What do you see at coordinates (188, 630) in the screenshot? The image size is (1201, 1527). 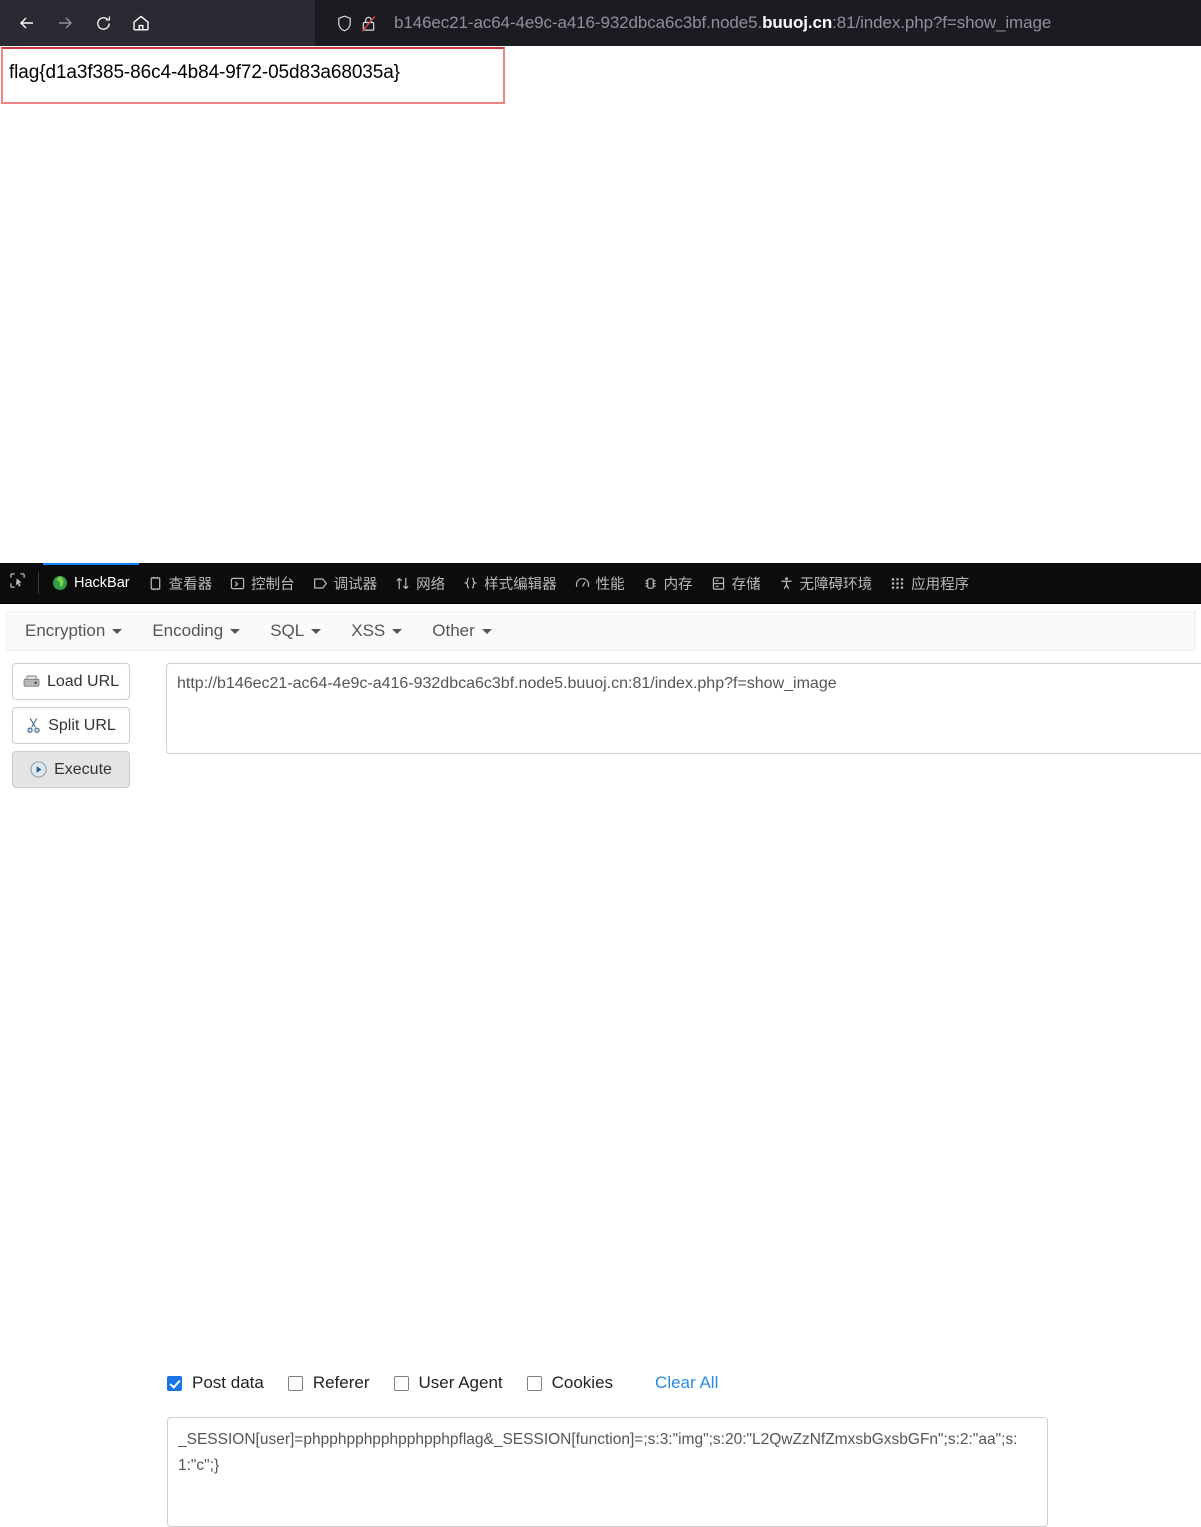 I see `menu-label: Encoding` at bounding box center [188, 630].